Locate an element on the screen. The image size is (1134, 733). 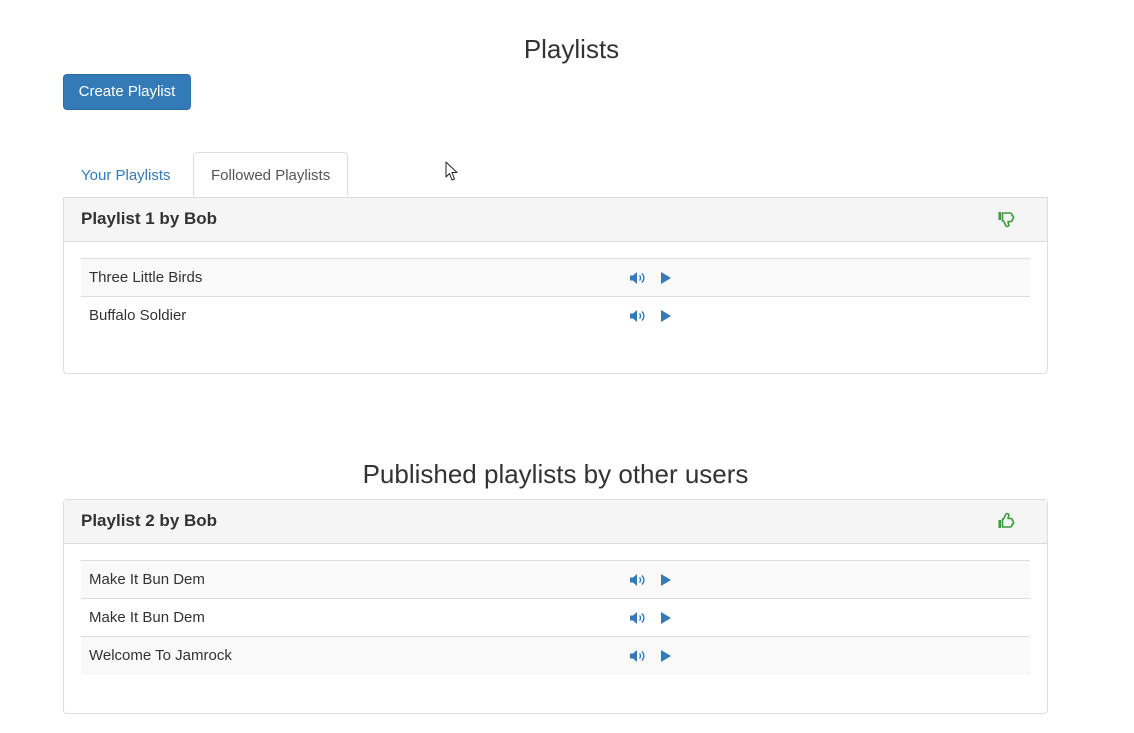
playlist-title: Playlist 1 by Bob is located at coordinates (149, 218).